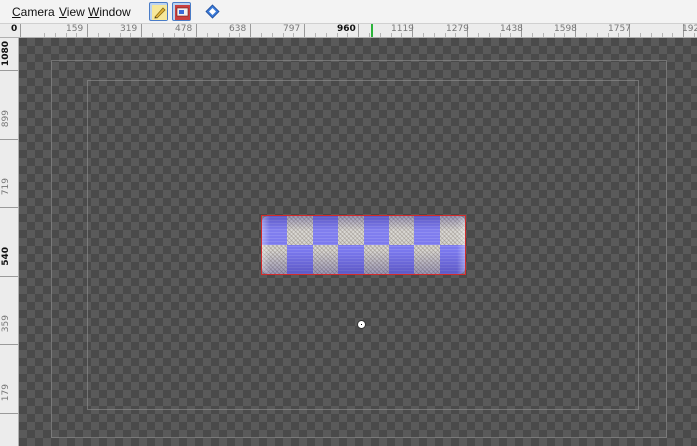  I want to click on vruler-label: 540, so click(6, 256).